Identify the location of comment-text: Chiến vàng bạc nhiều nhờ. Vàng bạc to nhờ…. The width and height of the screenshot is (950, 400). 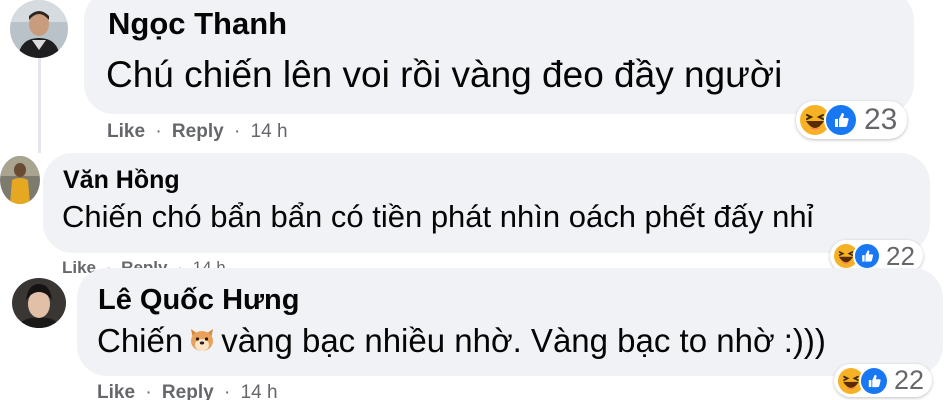
(461, 342).